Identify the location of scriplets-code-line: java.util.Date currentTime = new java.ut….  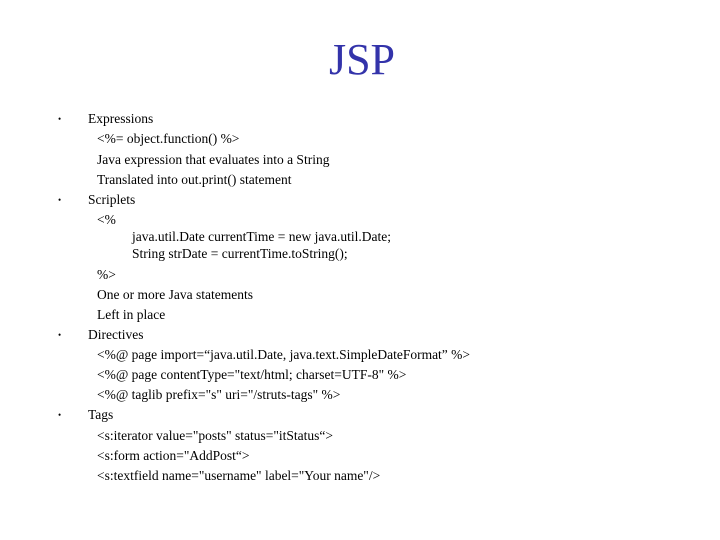
(262, 236).